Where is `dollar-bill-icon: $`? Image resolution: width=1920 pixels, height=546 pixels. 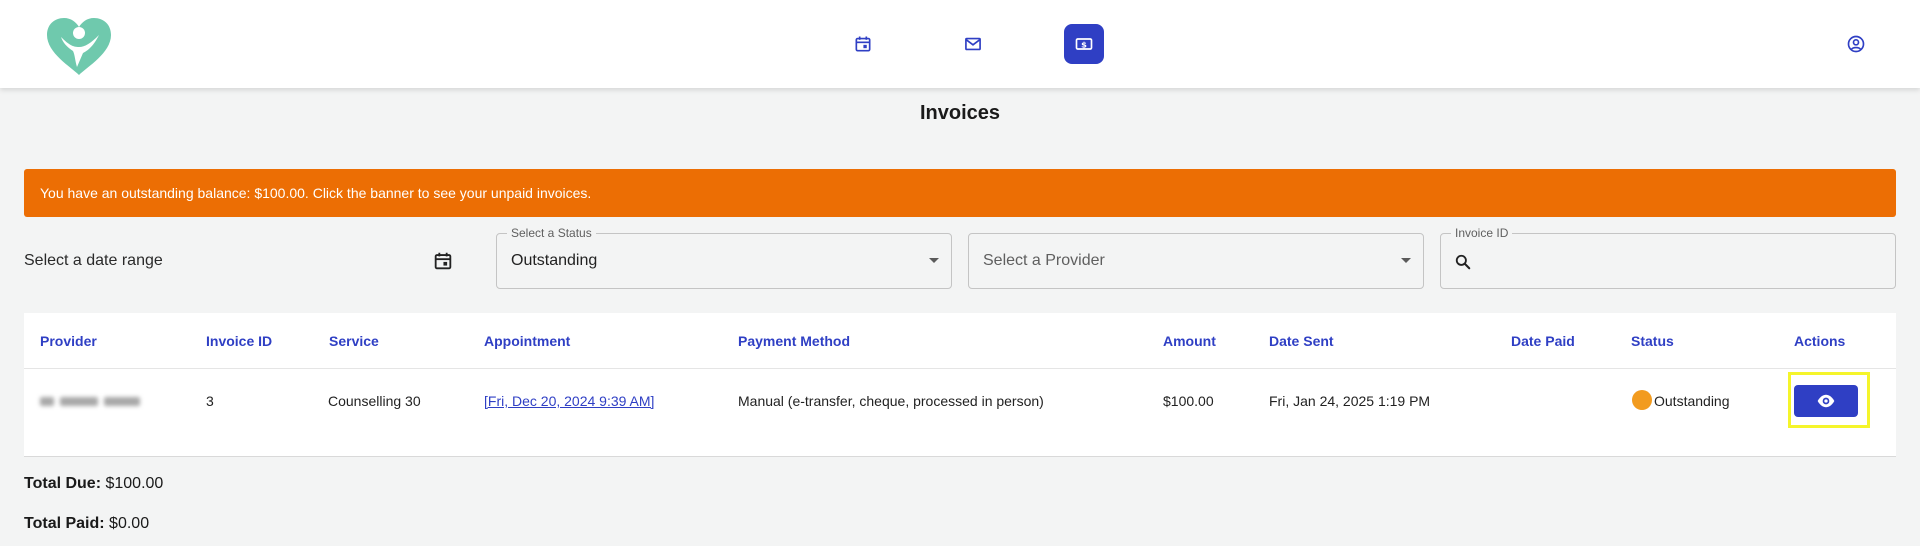
dollar-bill-icon: $ is located at coordinates (1084, 44).